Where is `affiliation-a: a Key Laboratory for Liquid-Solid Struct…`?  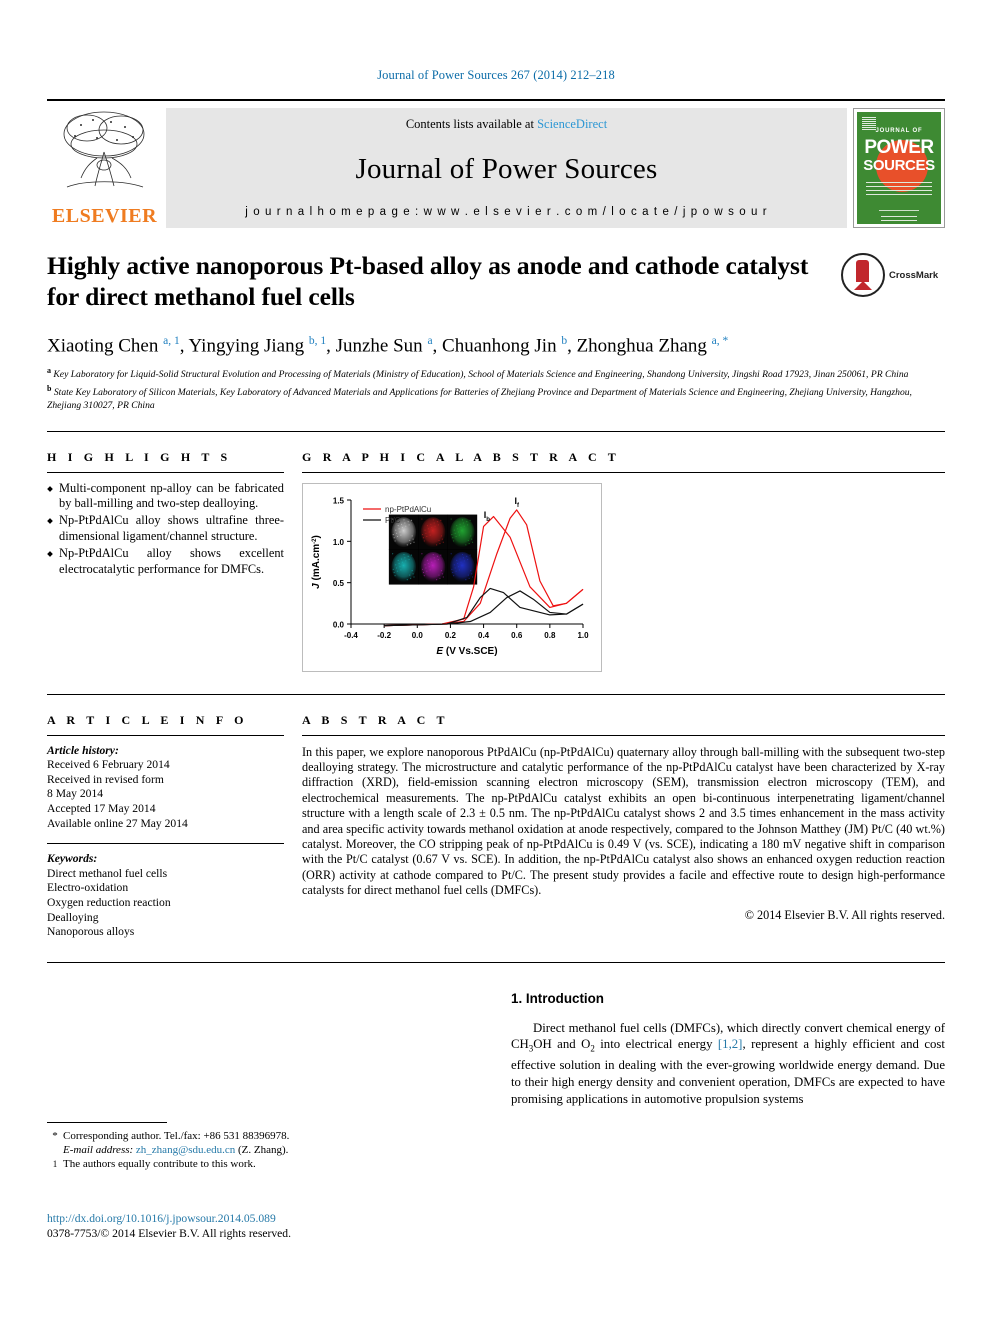 affiliation-a: a Key Laboratory for Liquid-Solid Struct… is located at coordinates (478, 373).